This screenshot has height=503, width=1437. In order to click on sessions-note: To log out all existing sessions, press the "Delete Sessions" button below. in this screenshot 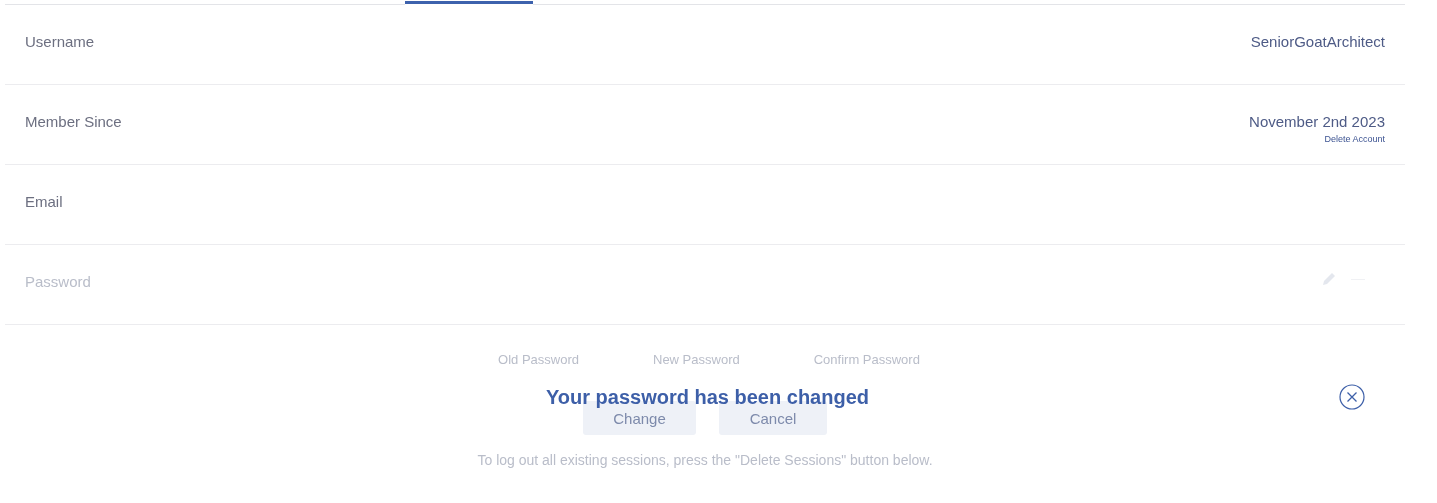, I will do `click(705, 460)`.